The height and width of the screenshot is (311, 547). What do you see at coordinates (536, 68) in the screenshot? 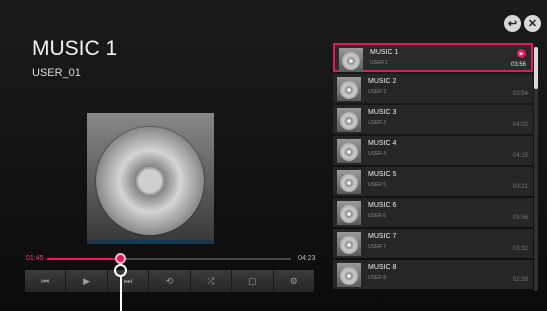
I see `scrollbar-thumb` at bounding box center [536, 68].